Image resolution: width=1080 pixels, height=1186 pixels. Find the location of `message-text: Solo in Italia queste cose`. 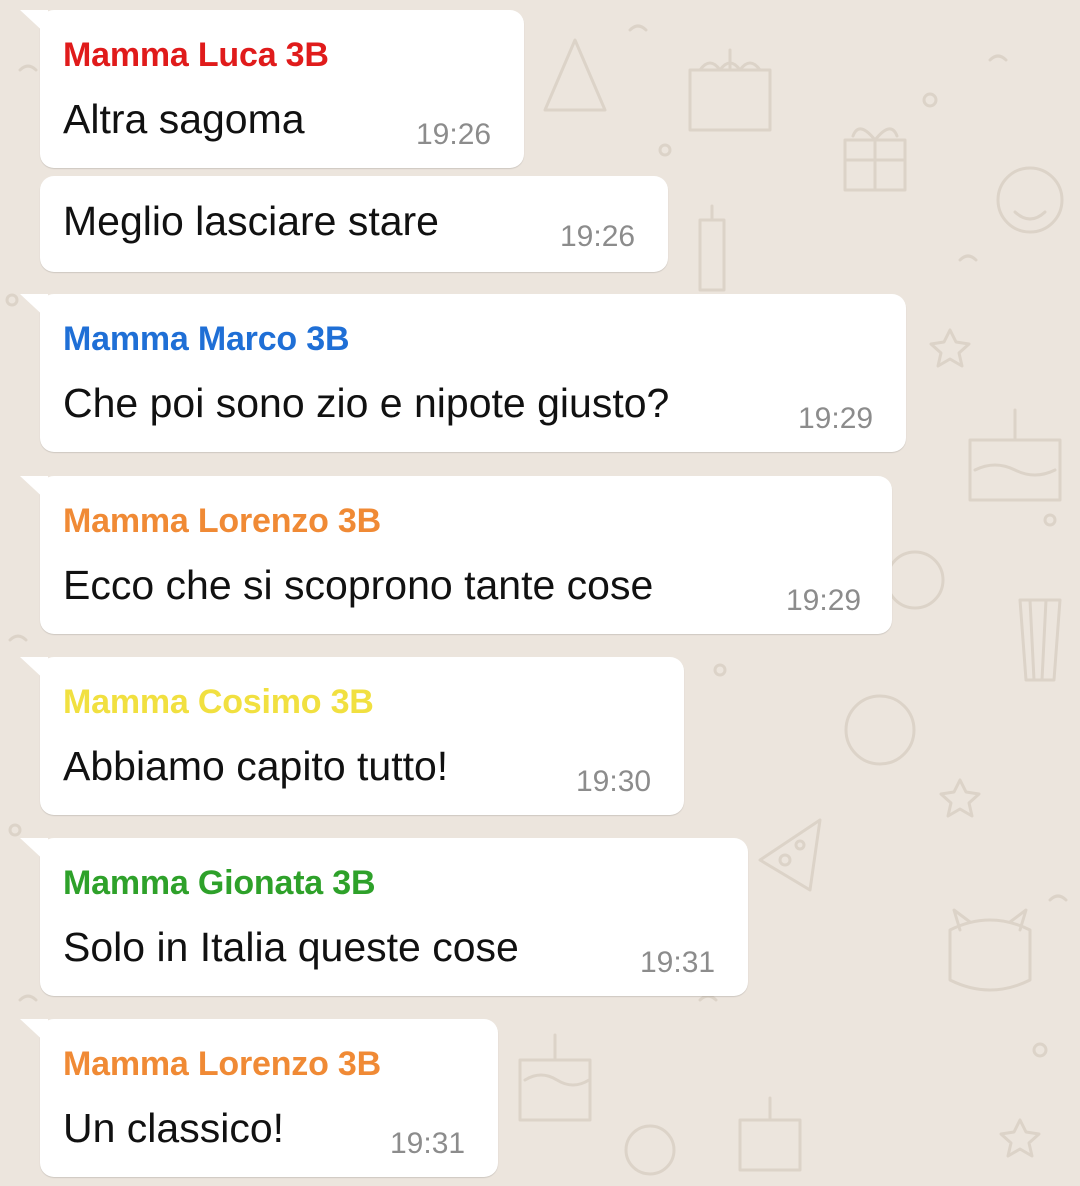

message-text: Solo in Italia queste cose is located at coordinates (291, 947).